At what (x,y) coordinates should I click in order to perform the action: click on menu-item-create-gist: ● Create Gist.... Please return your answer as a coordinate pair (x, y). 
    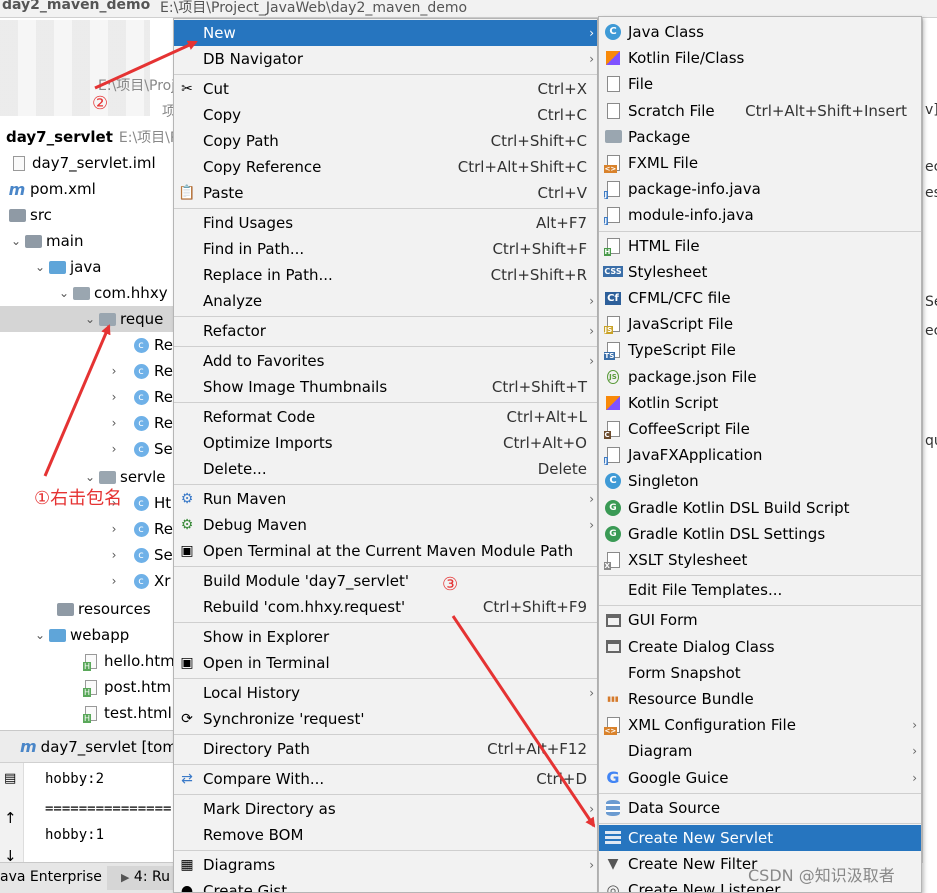
    Looking at the image, I should click on (385, 885).